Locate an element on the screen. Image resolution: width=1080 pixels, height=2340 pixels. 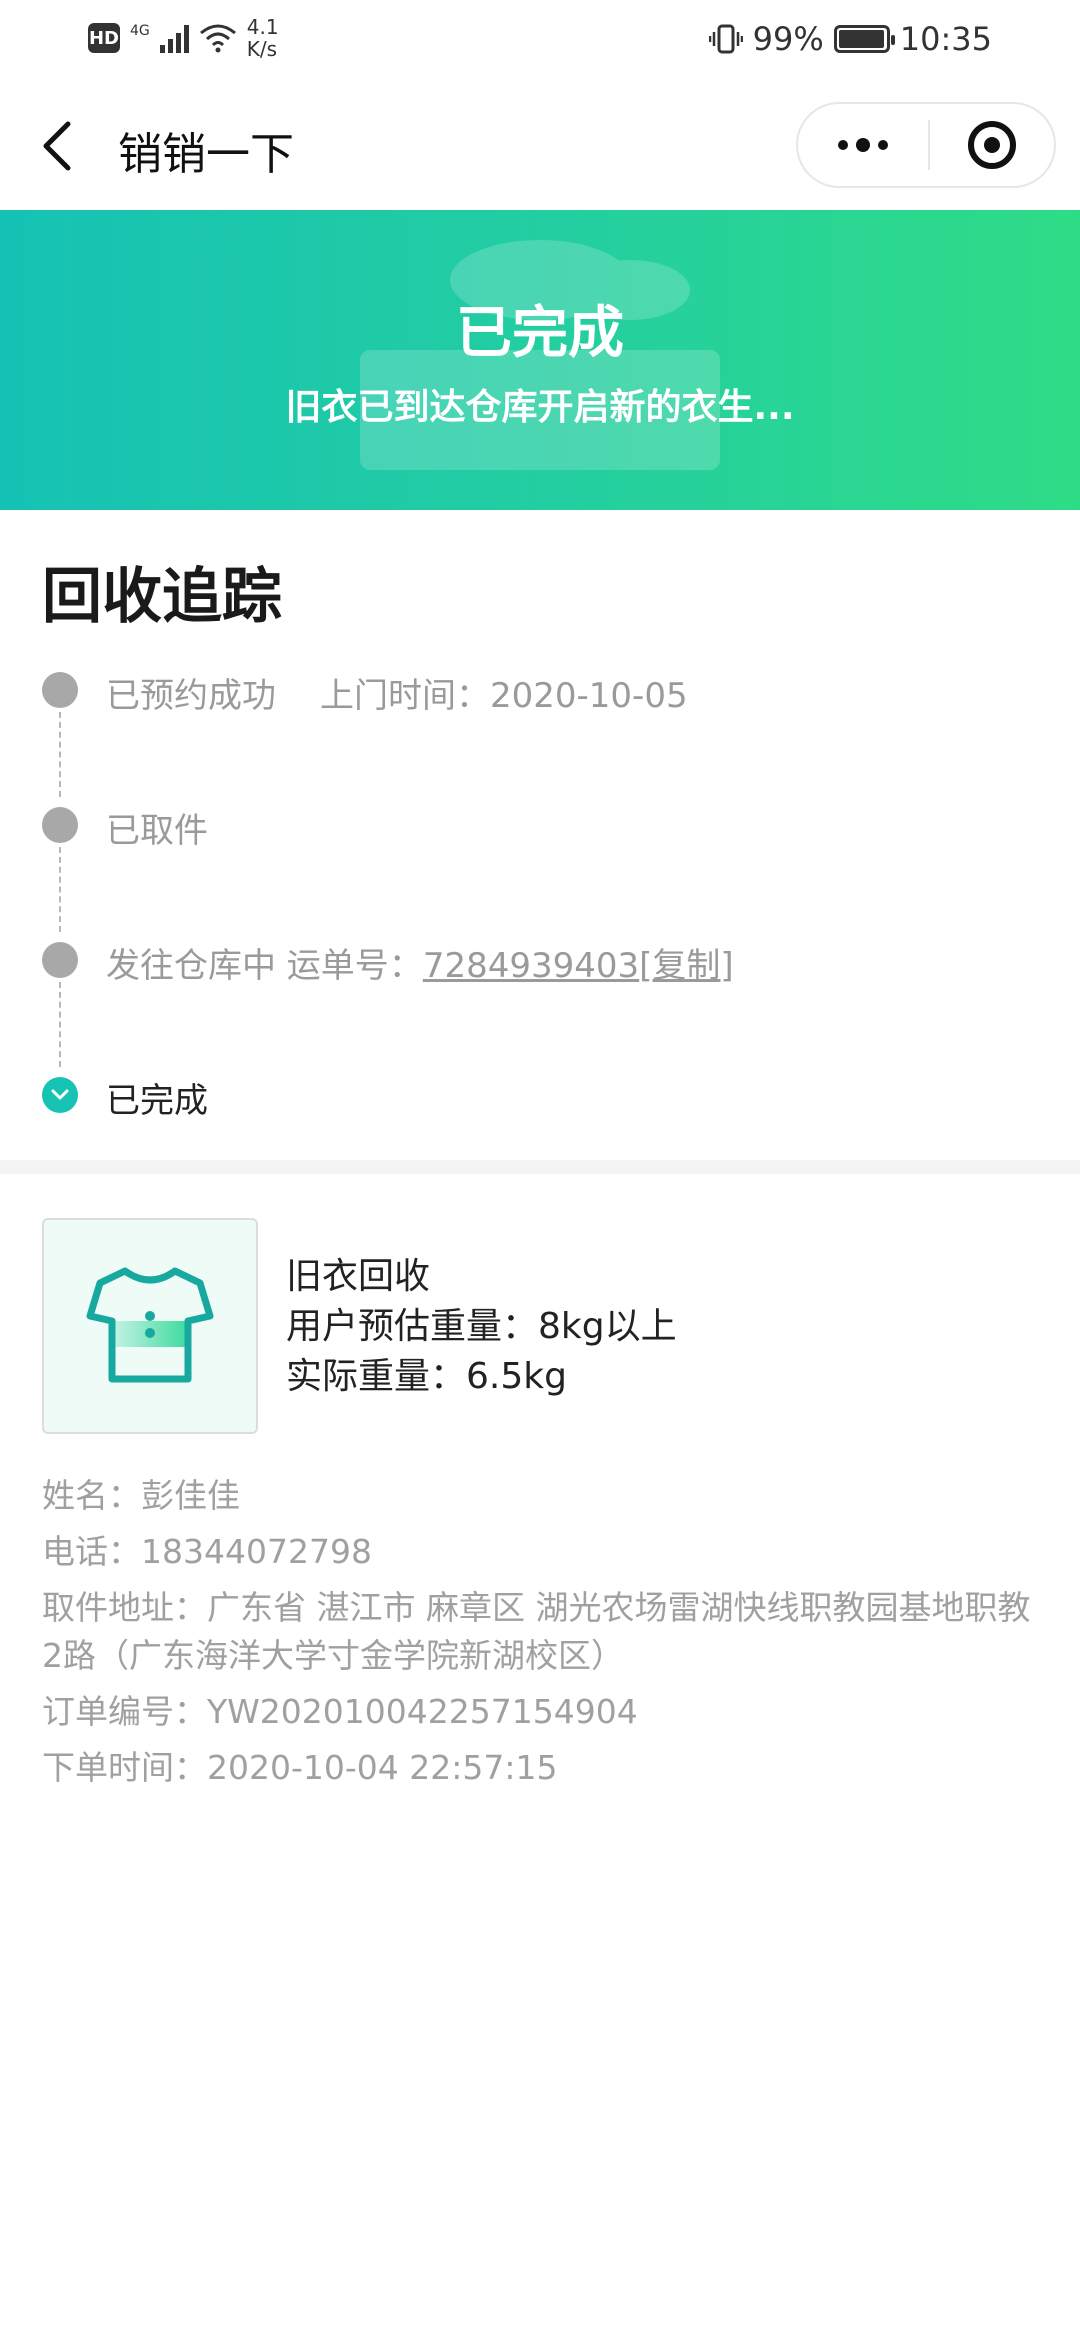
more-button is located at coordinates (863, 145).